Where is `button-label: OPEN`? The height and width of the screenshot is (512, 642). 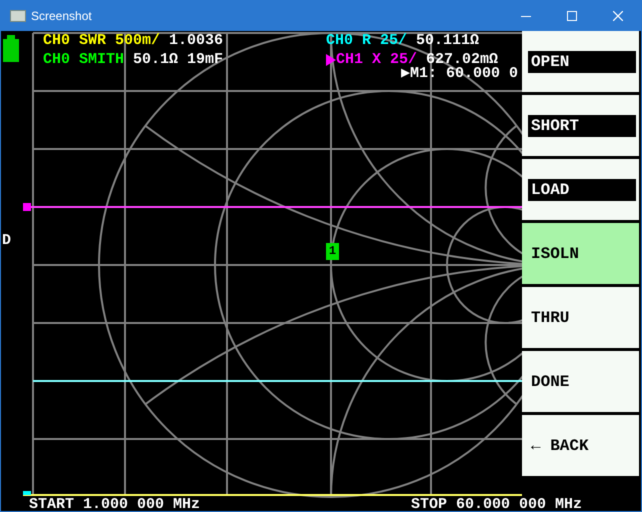
button-label: OPEN is located at coordinates (582, 61).